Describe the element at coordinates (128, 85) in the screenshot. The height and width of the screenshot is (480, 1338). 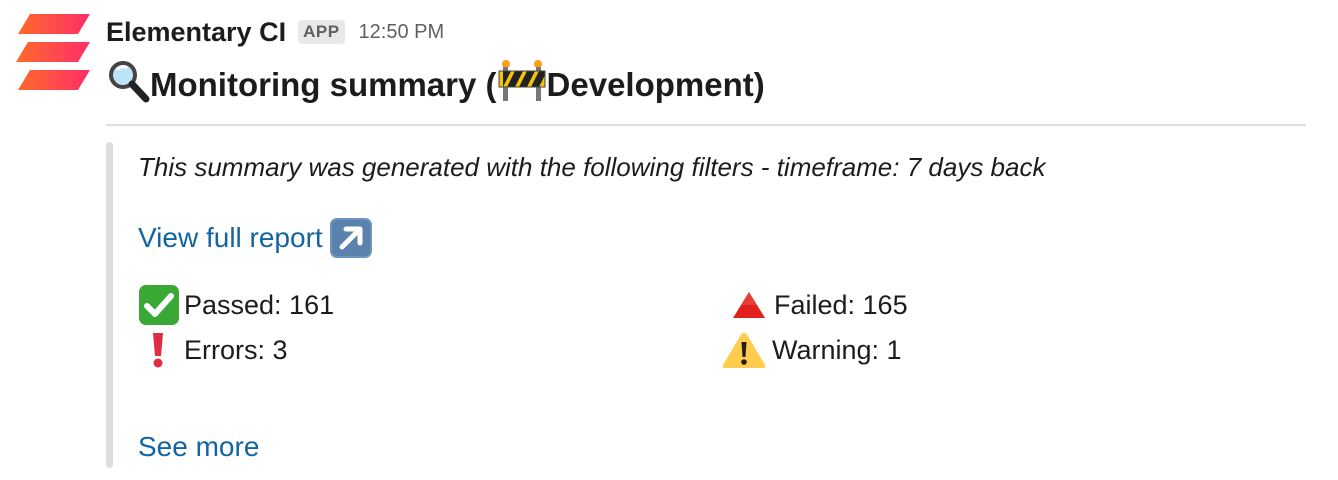
I see `magnifying-glass-icon` at that location.